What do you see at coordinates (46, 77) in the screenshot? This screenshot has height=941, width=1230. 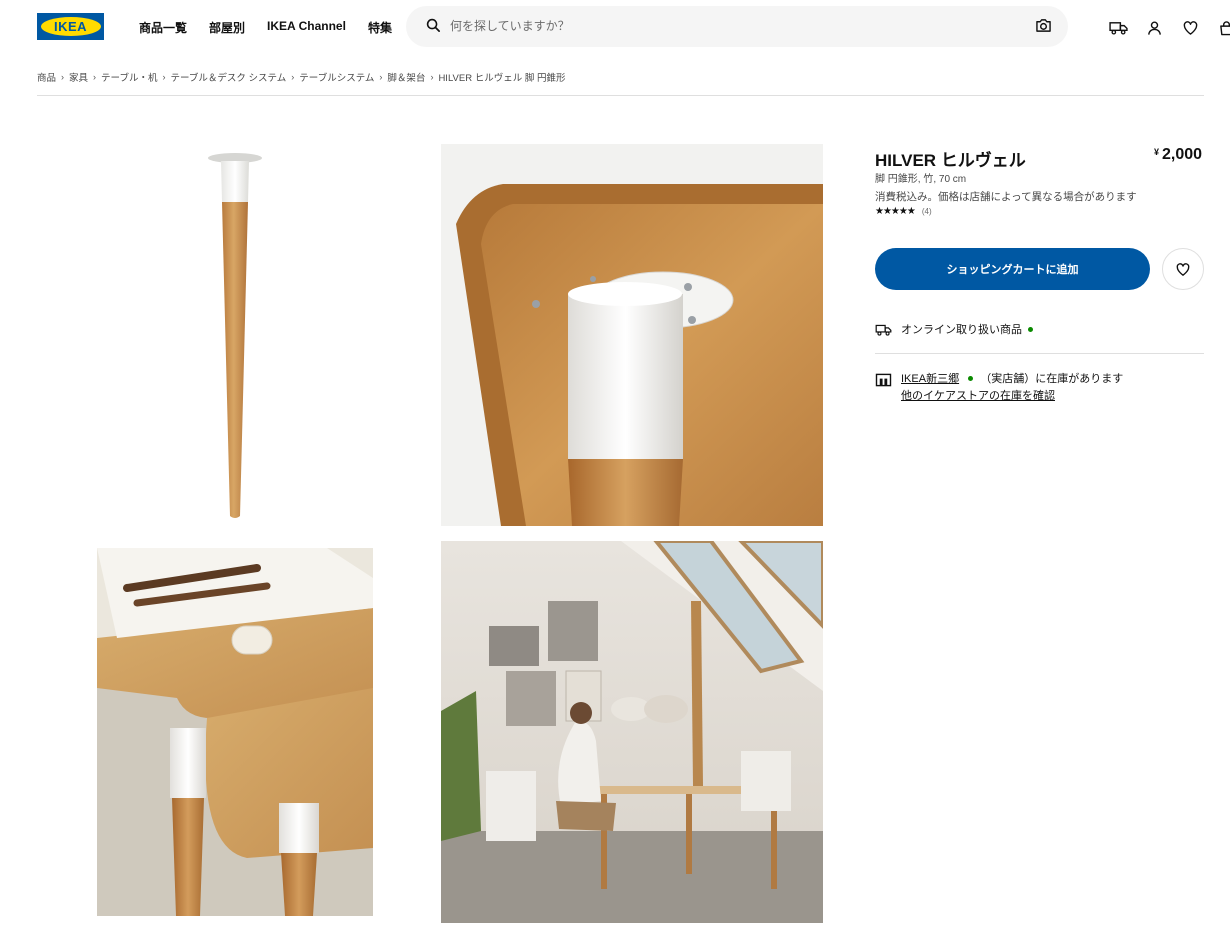 I see `breadcrumb-item: 商品` at bounding box center [46, 77].